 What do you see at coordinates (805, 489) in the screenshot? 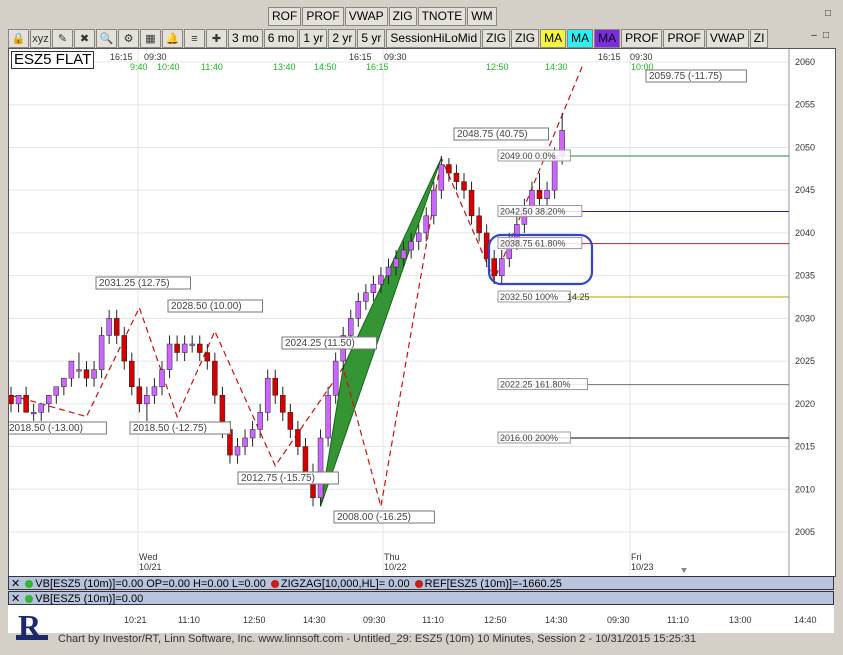
I see `y-tick-label: 2010` at bounding box center [805, 489].